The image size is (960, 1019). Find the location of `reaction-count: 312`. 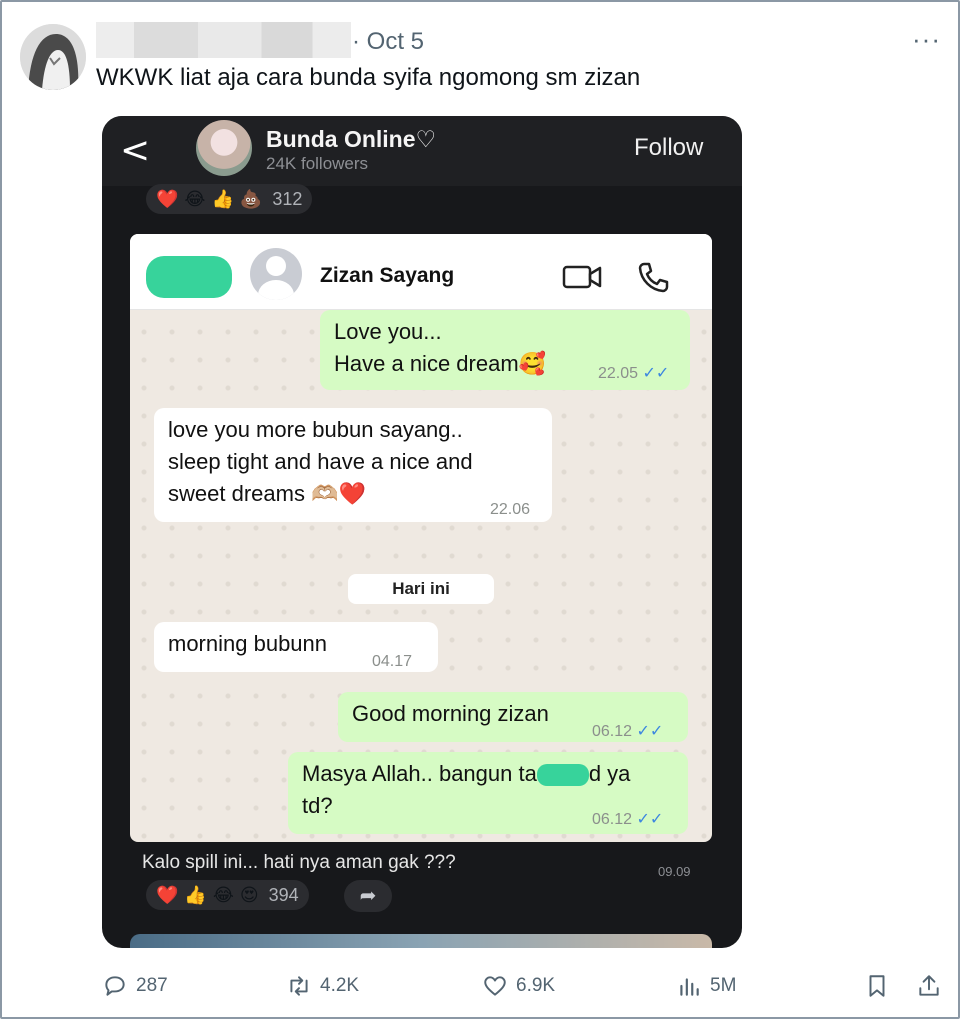

reaction-count: 312 is located at coordinates (287, 198).